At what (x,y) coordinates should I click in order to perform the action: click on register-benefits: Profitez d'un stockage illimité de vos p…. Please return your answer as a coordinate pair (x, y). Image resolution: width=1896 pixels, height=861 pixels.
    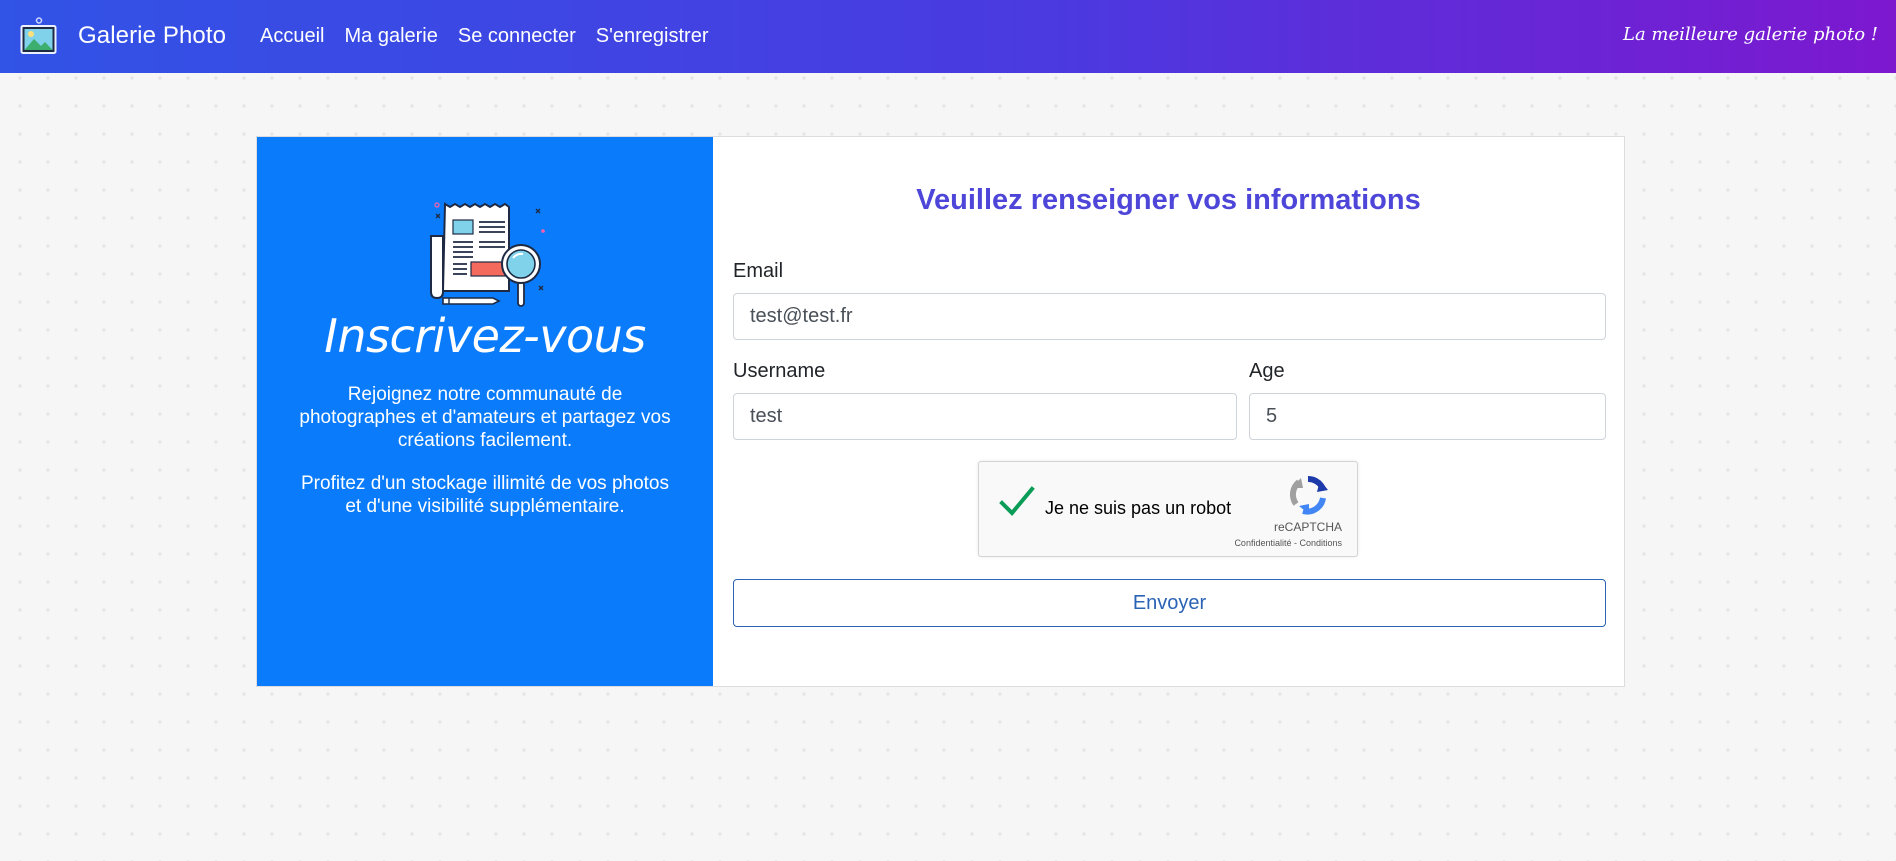
    Looking at the image, I should click on (485, 495).